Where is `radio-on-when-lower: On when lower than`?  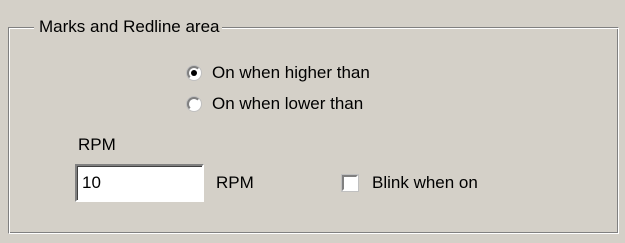 radio-on-when-lower: On when lower than is located at coordinates (275, 104).